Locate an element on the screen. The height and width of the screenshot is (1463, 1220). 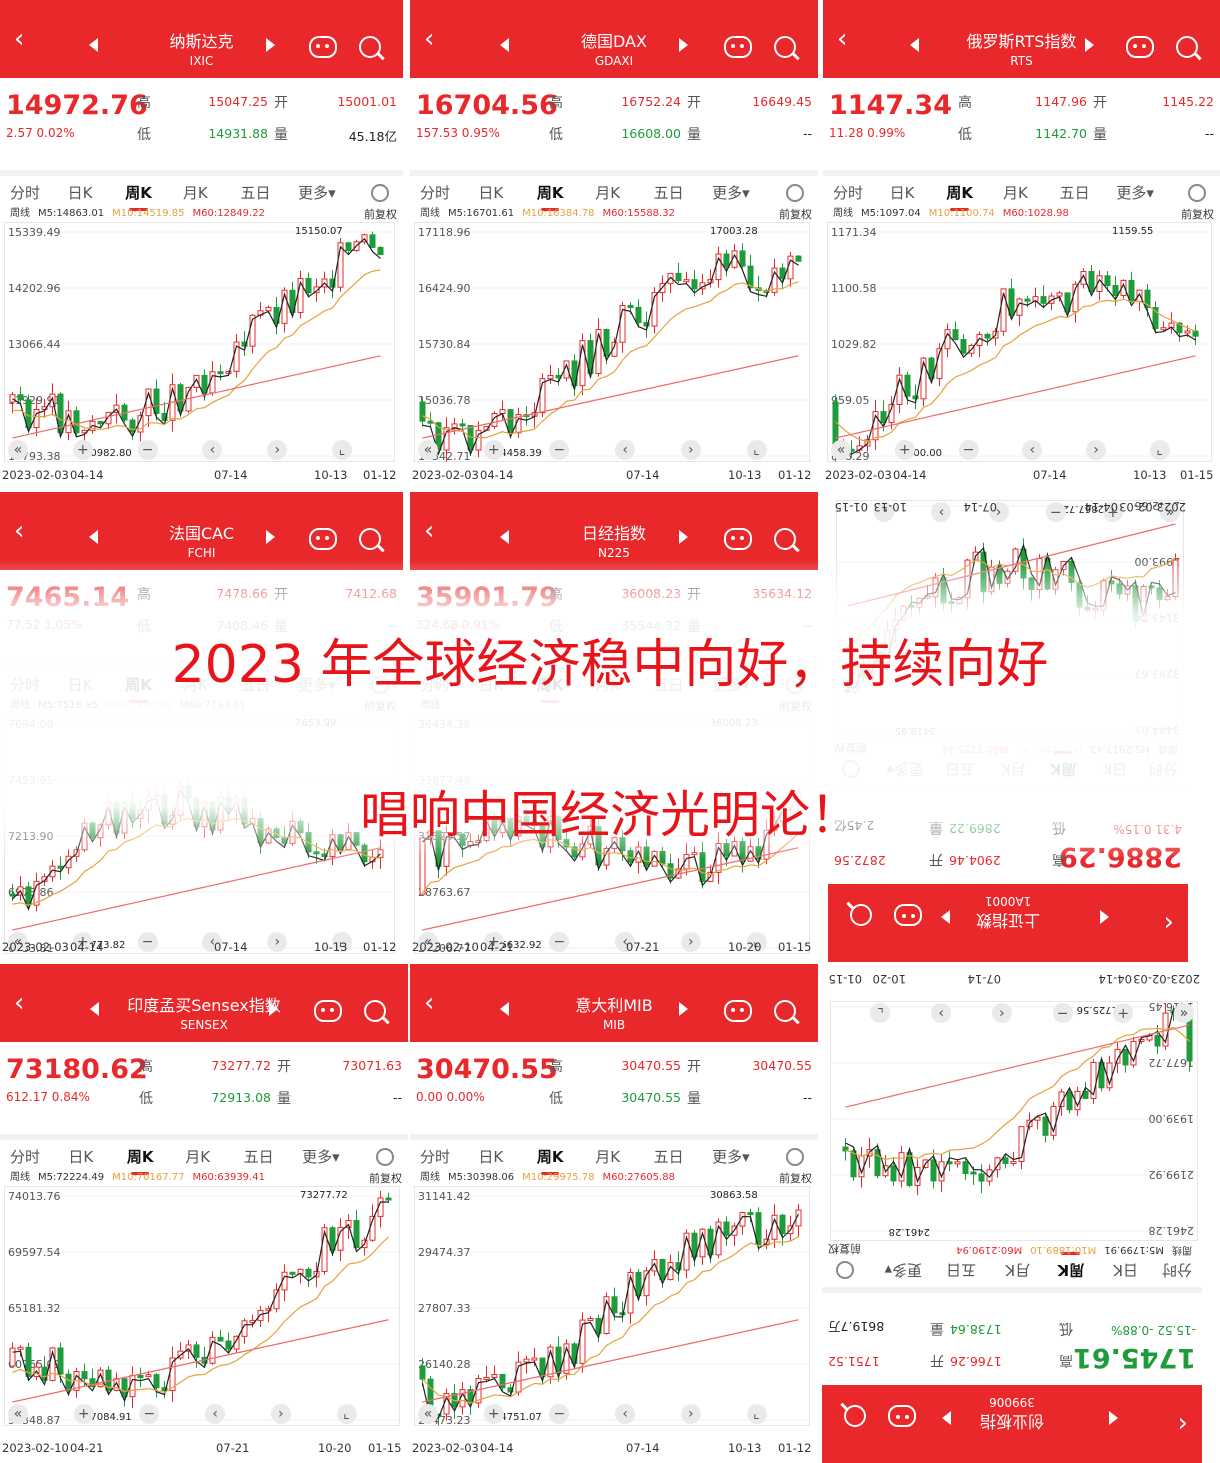
ma60-value: M60:12849.22 is located at coordinates (228, 213).